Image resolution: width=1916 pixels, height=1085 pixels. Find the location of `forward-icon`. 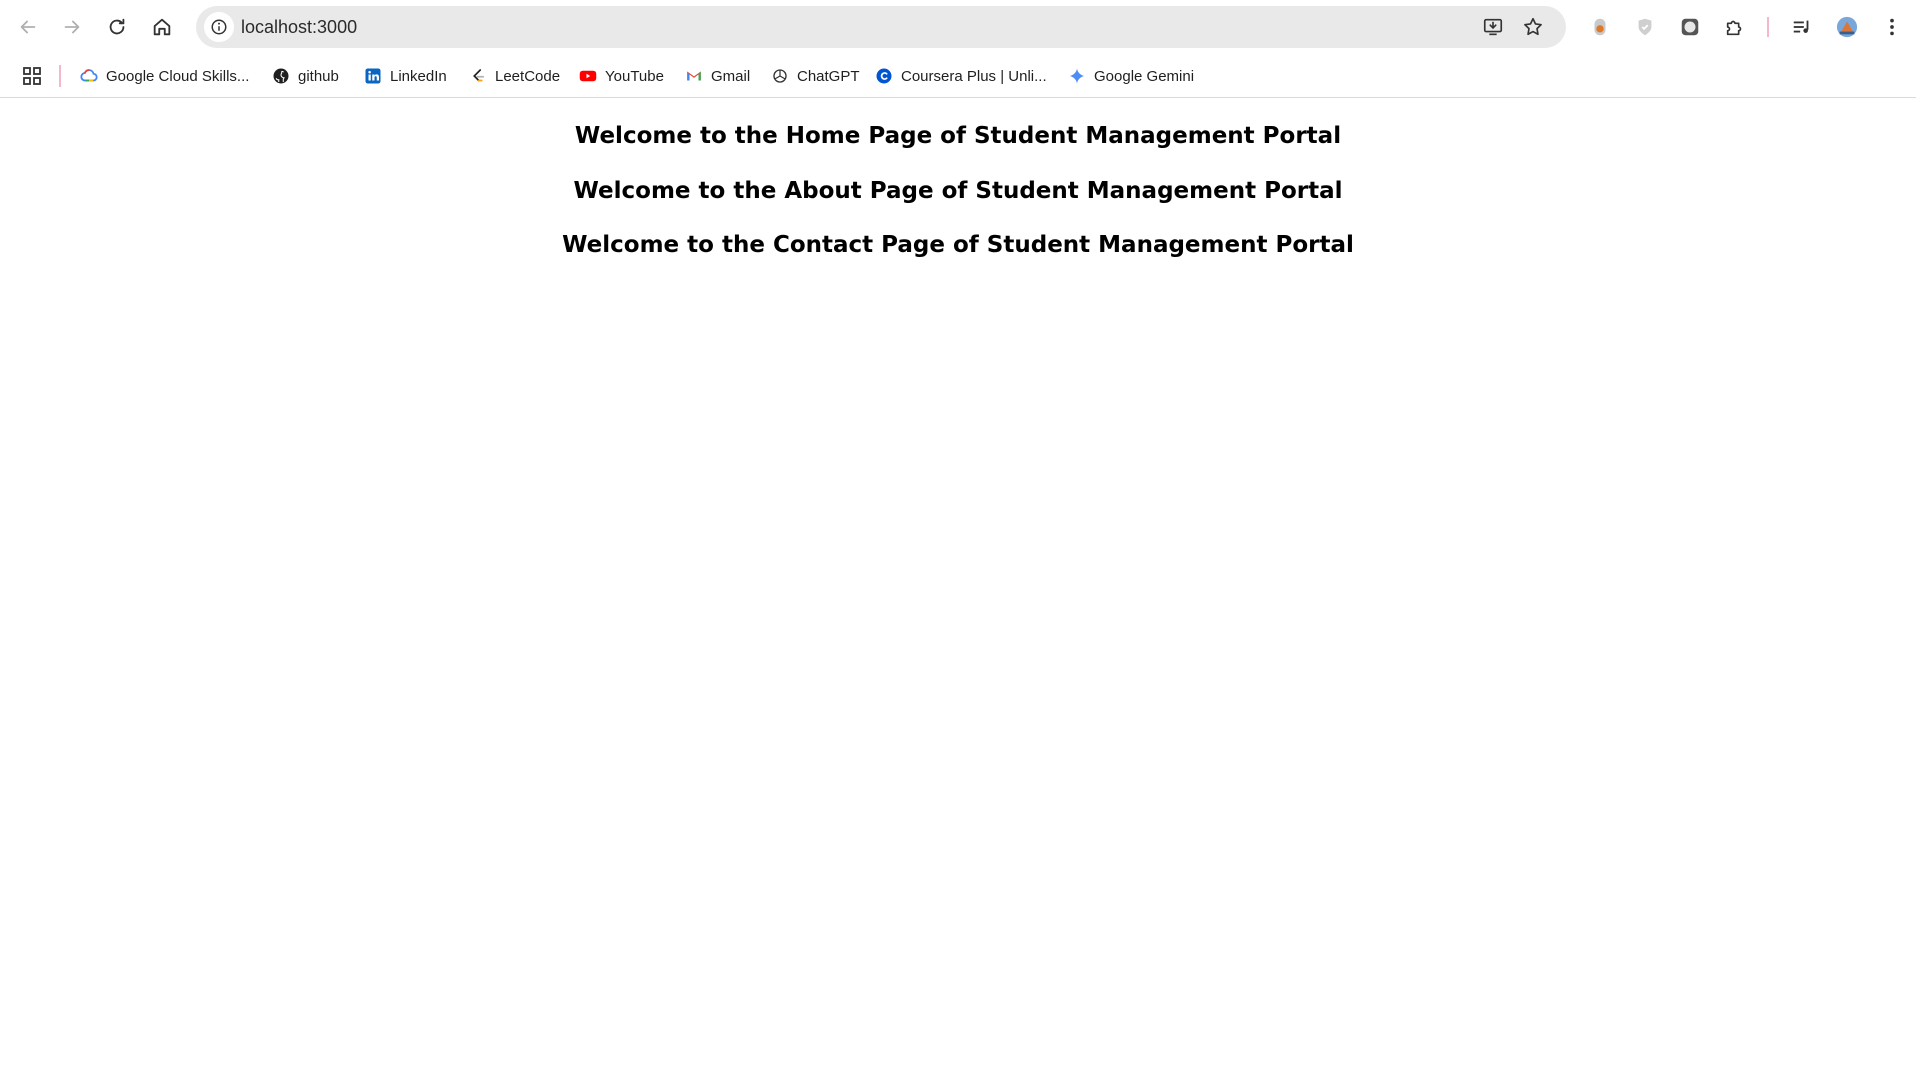

forward-icon is located at coordinates (72, 27).